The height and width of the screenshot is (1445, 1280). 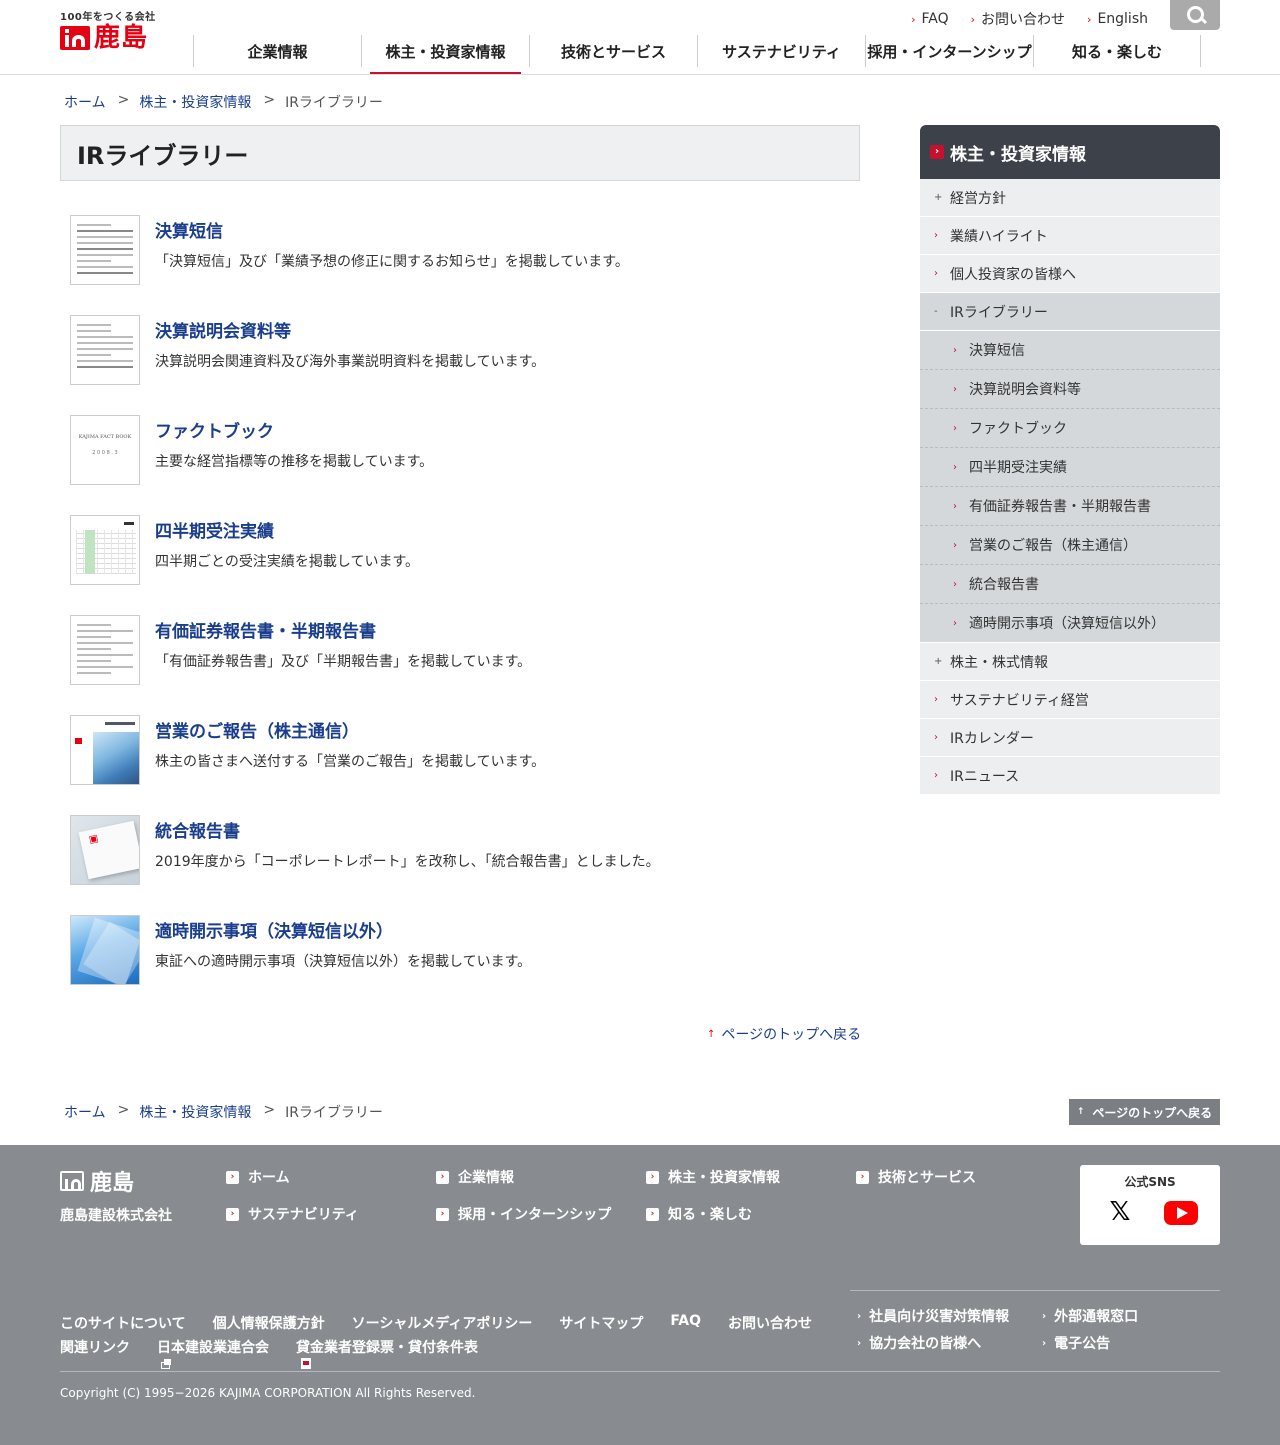 I want to click on sns-box: 公式SNS 𝕏, so click(x=1150, y=1205).